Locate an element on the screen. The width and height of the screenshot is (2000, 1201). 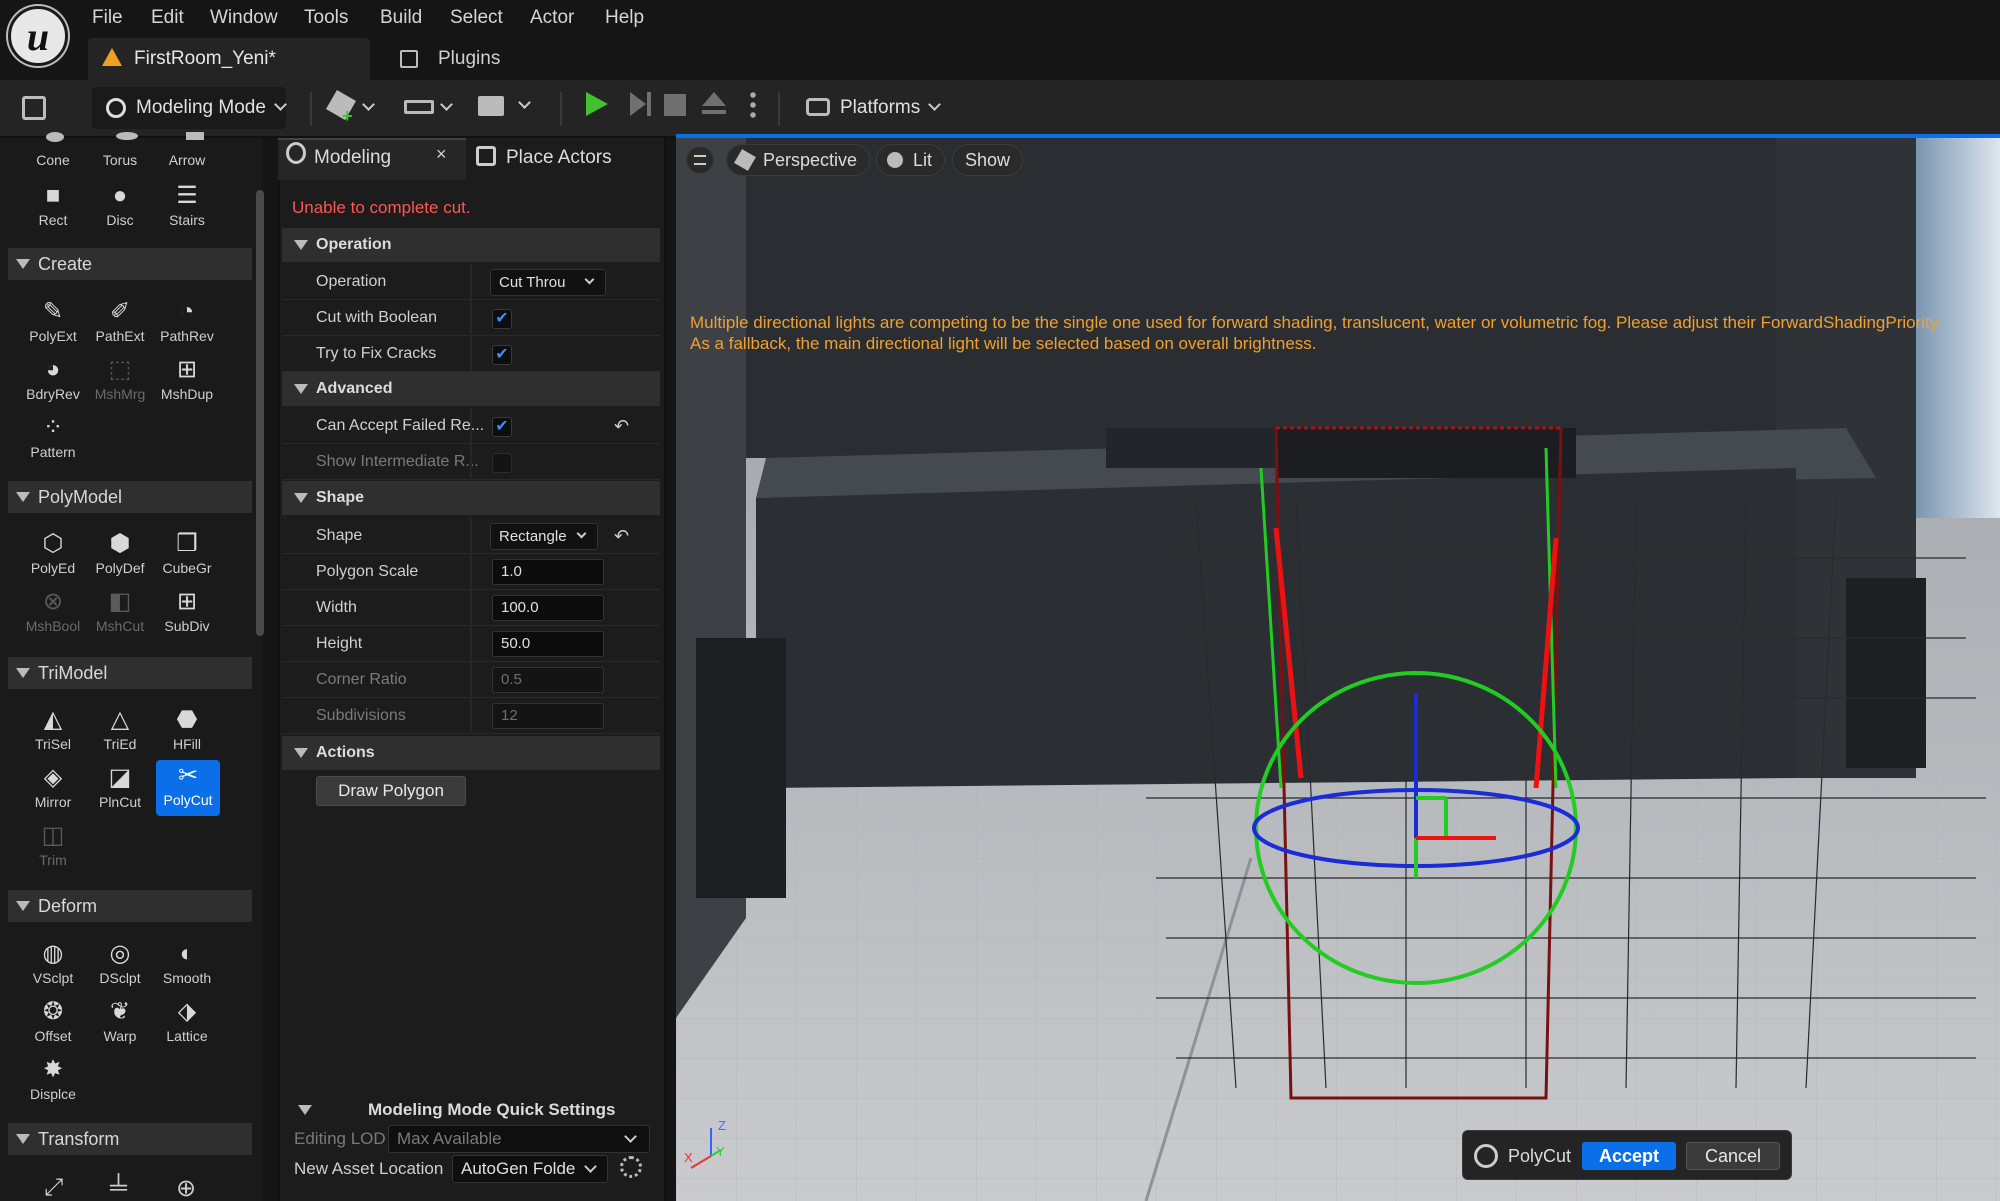
play-icon is located at coordinates (597, 104).